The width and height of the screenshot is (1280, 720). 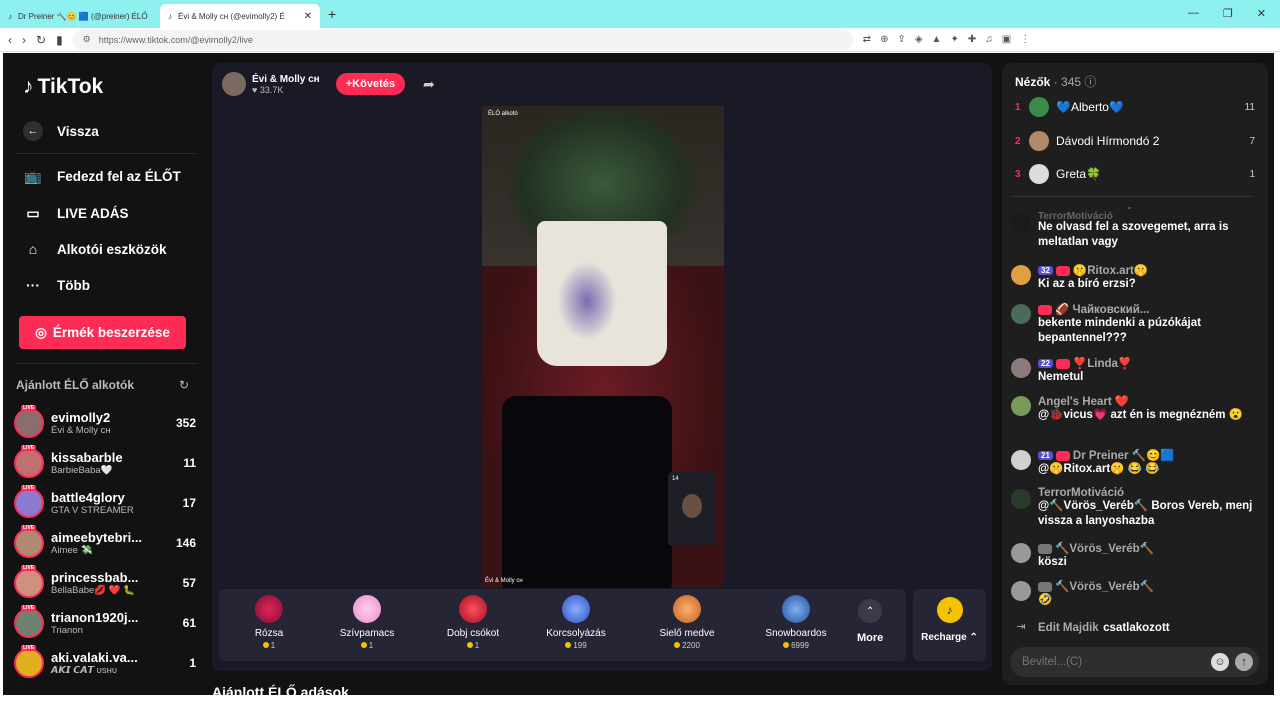 What do you see at coordinates (1110, 271) in the screenshot?
I see `message-user: 🤫Ritox.art🤫` at bounding box center [1110, 271].